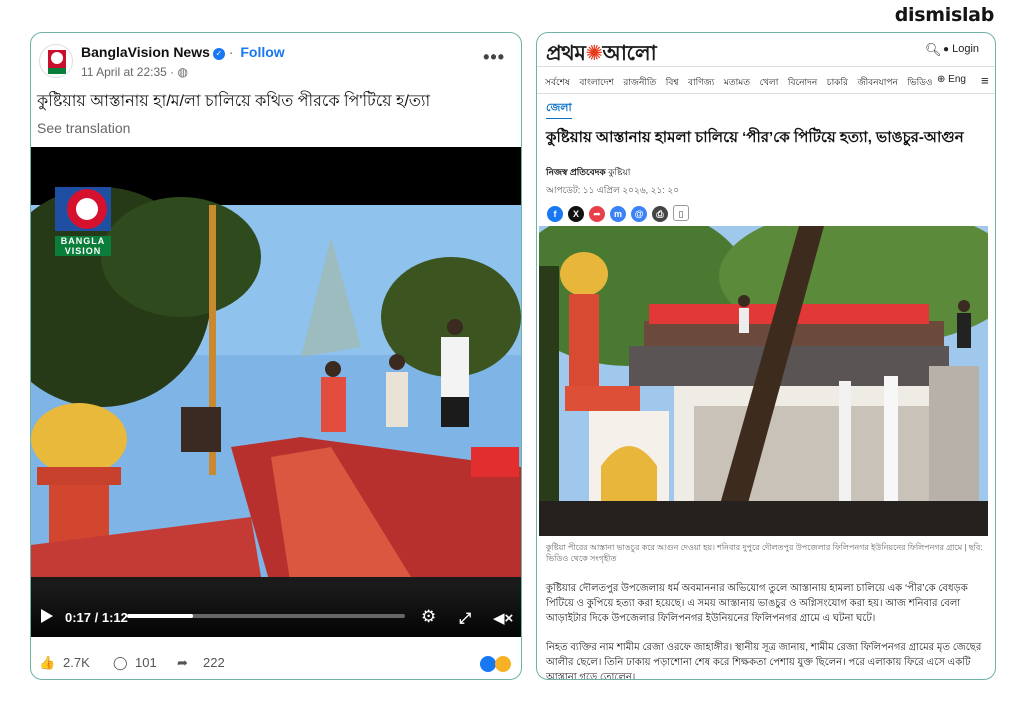 This screenshot has height=712, width=1024. I want to click on page-name-row: BanglaVision News ✓ · Follow, so click(183, 52).